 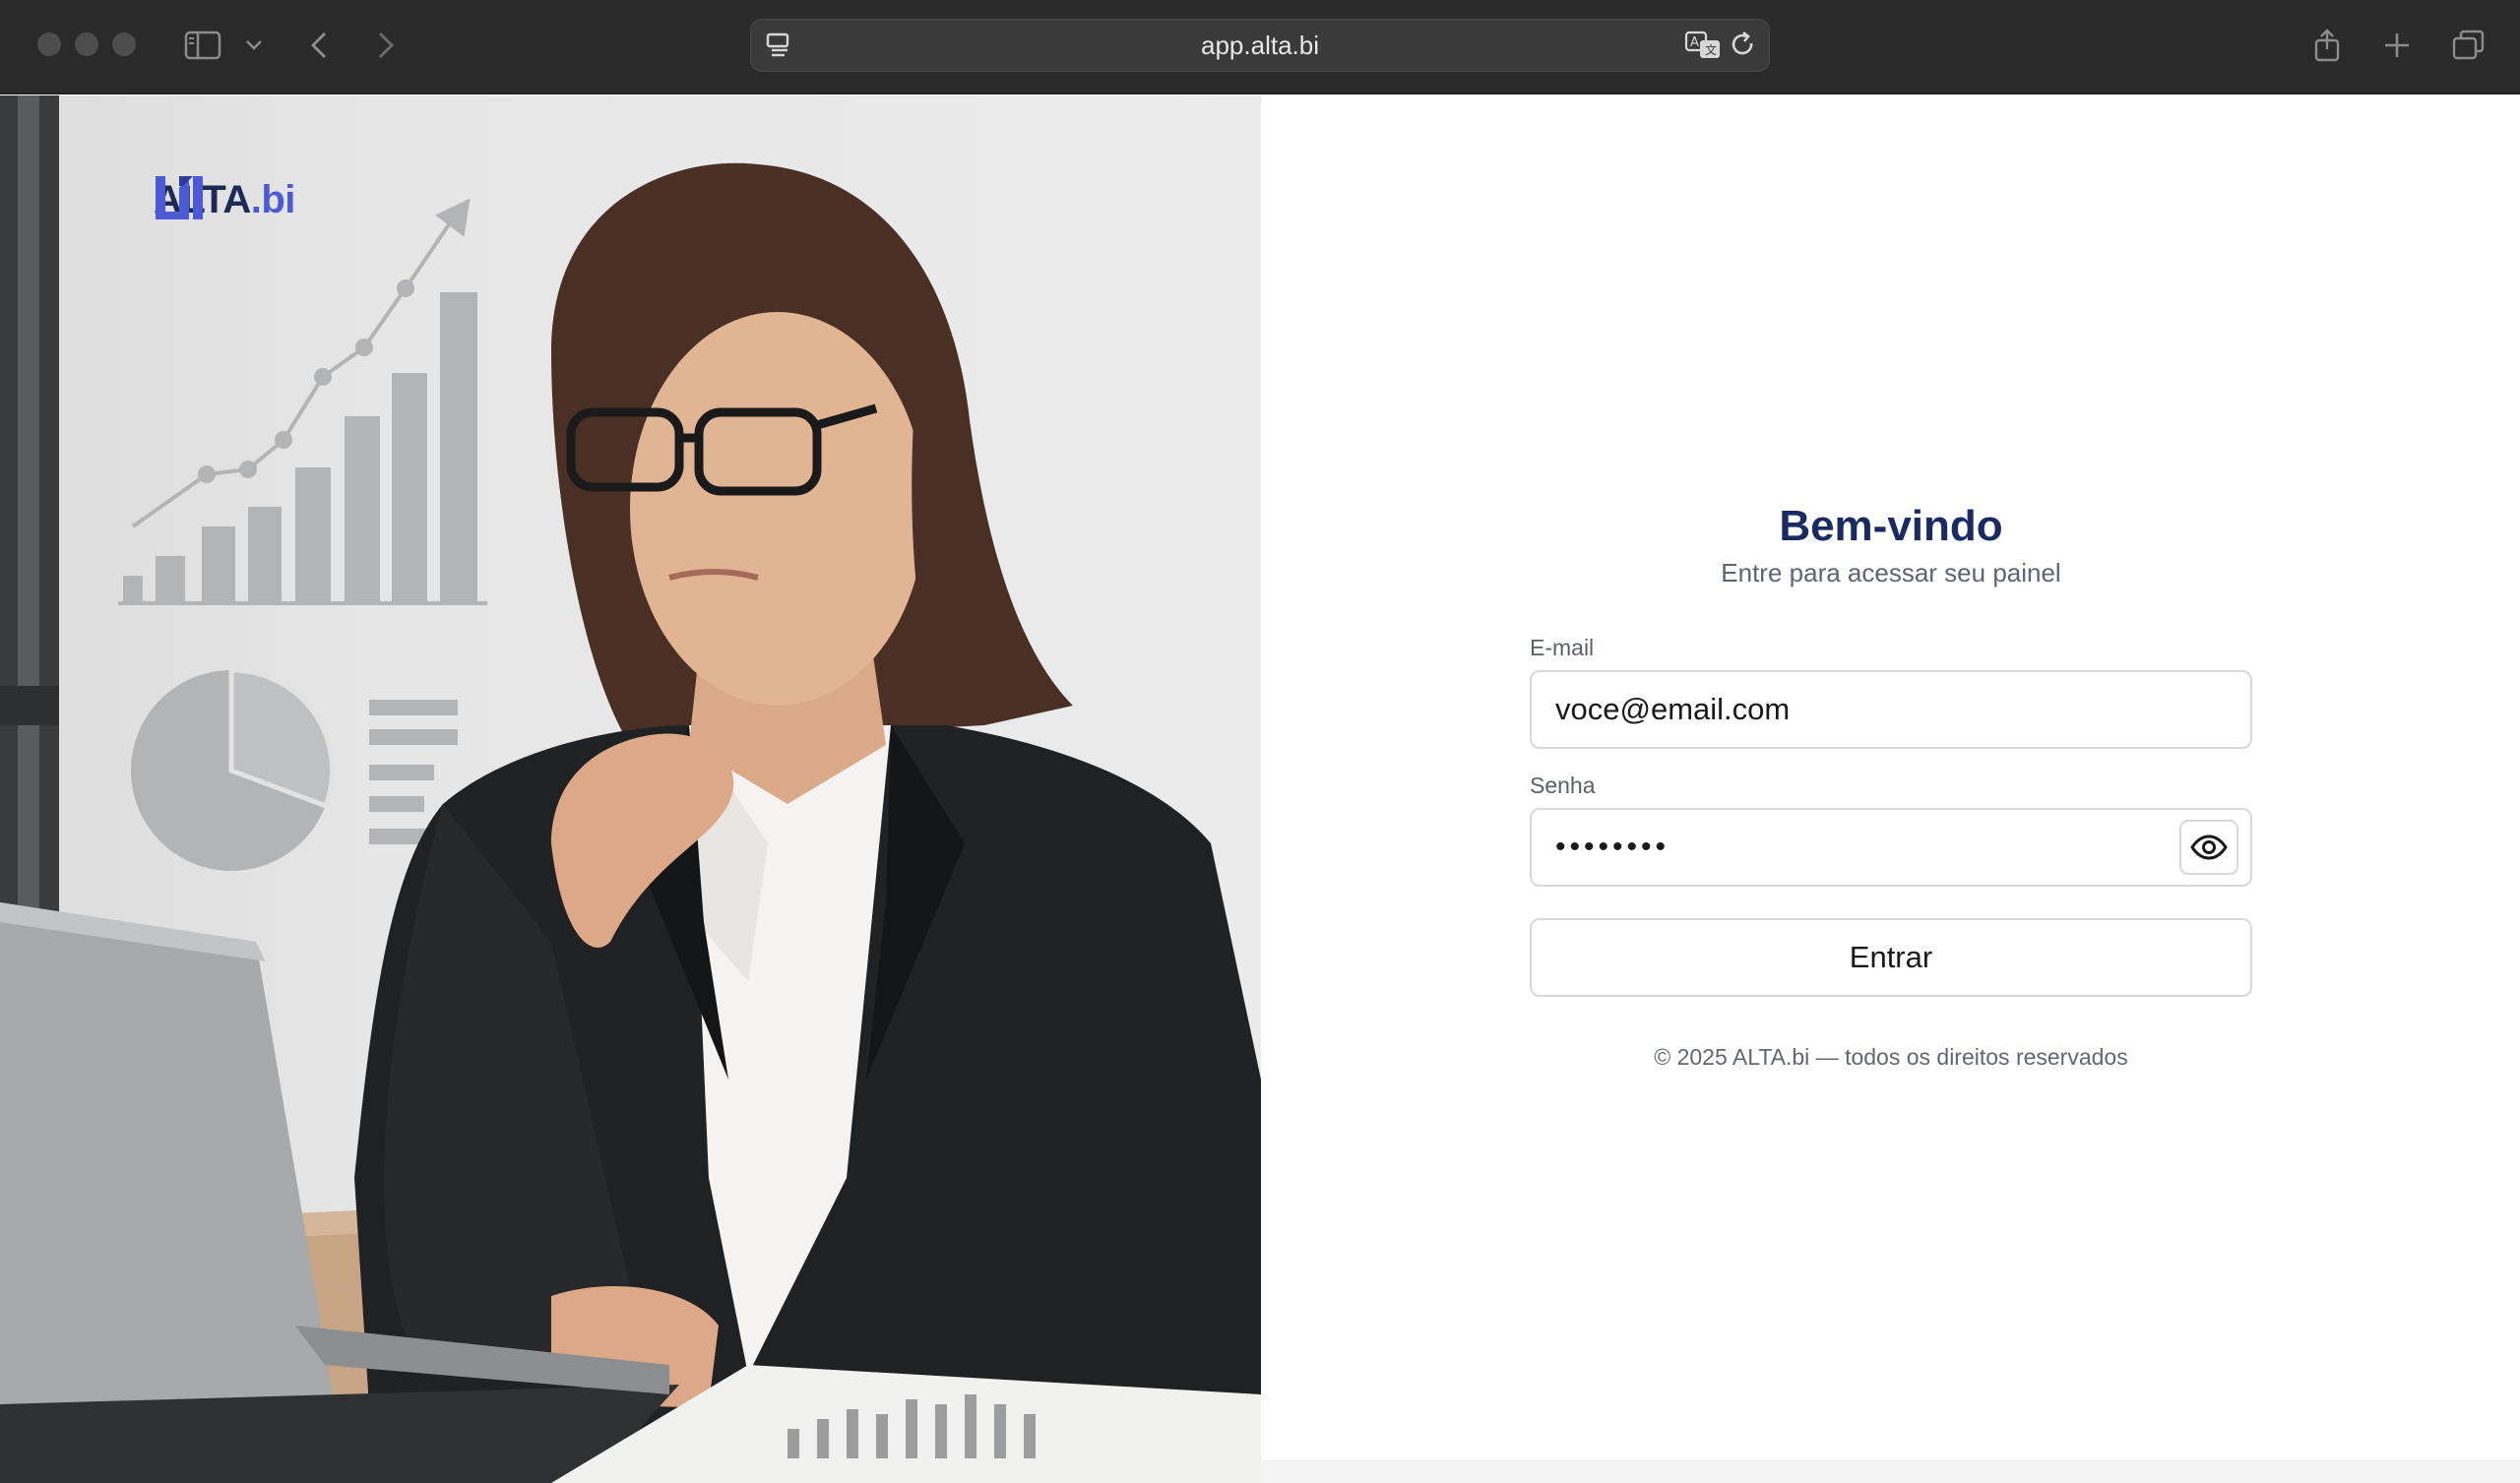 What do you see at coordinates (1743, 45) in the screenshot?
I see `reload-icon` at bounding box center [1743, 45].